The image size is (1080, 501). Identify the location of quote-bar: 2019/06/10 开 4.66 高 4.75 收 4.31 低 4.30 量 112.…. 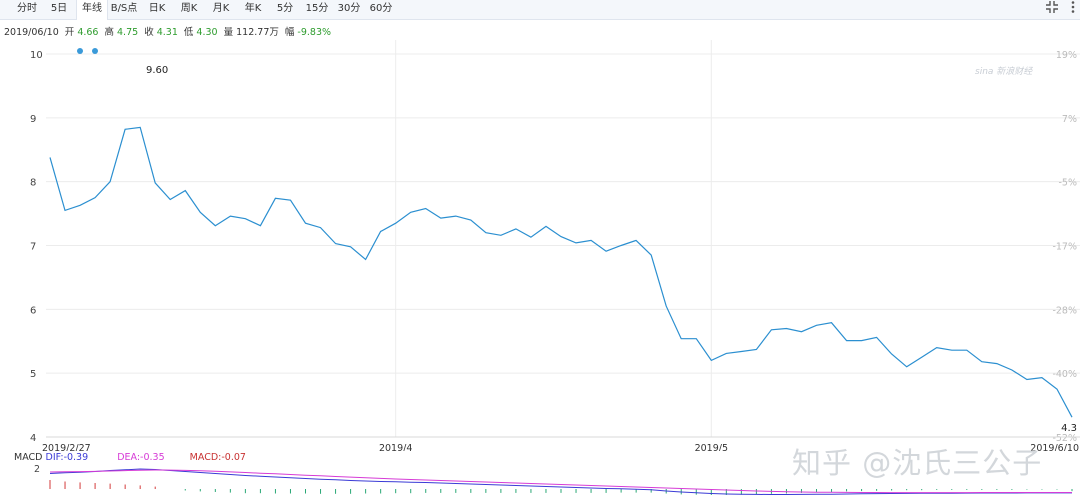
(169, 31).